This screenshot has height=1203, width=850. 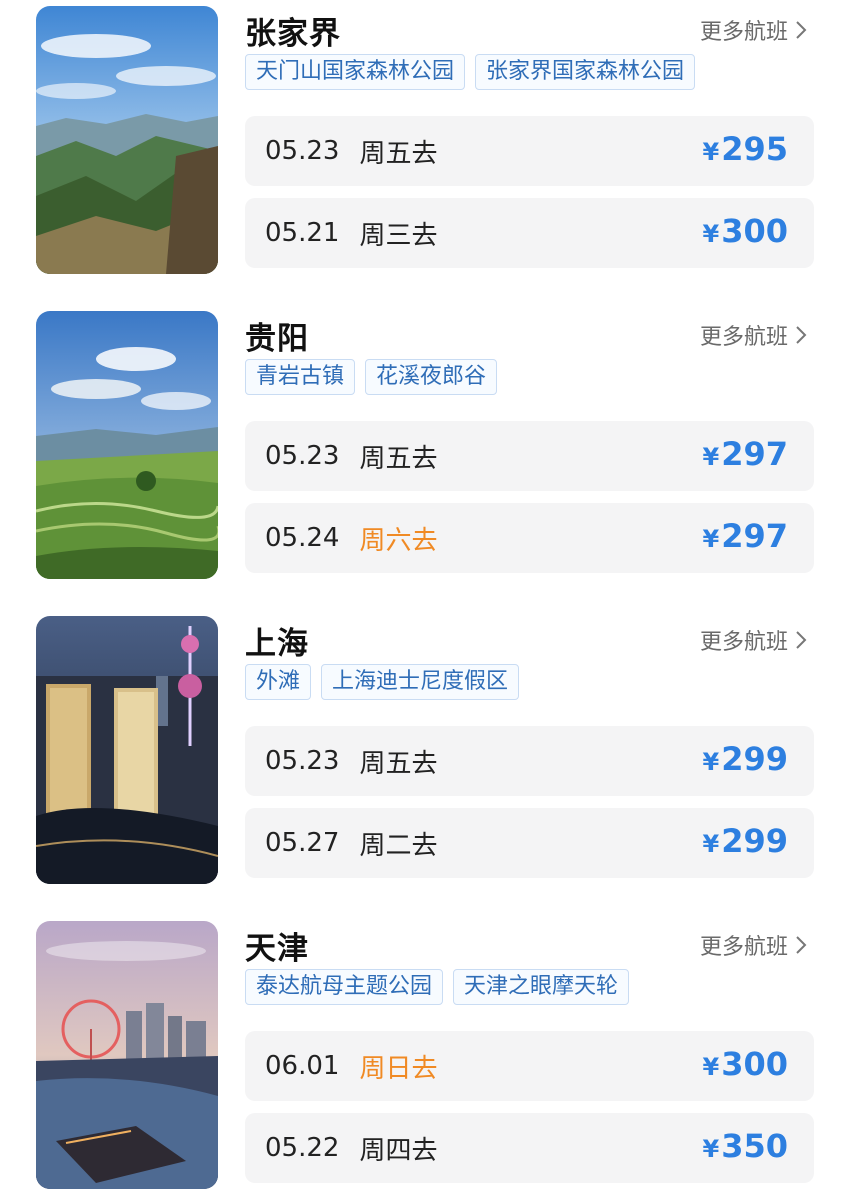 I want to click on city-skyline-night-image, so click(x=127, y=750).